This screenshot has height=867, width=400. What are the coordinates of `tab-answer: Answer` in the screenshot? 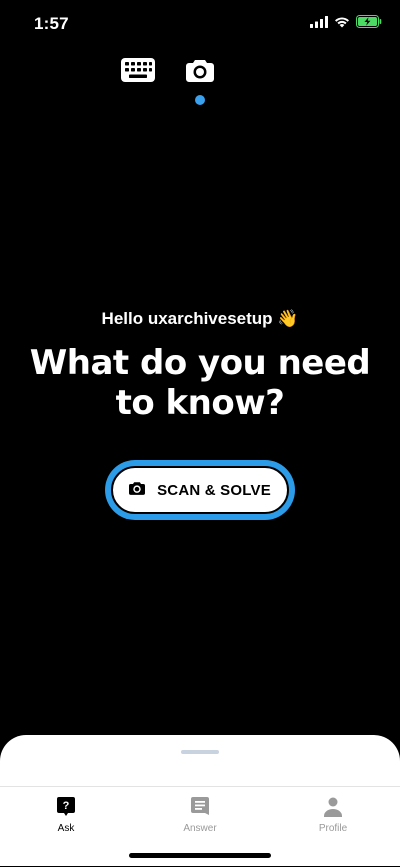 It's located at (200, 815).